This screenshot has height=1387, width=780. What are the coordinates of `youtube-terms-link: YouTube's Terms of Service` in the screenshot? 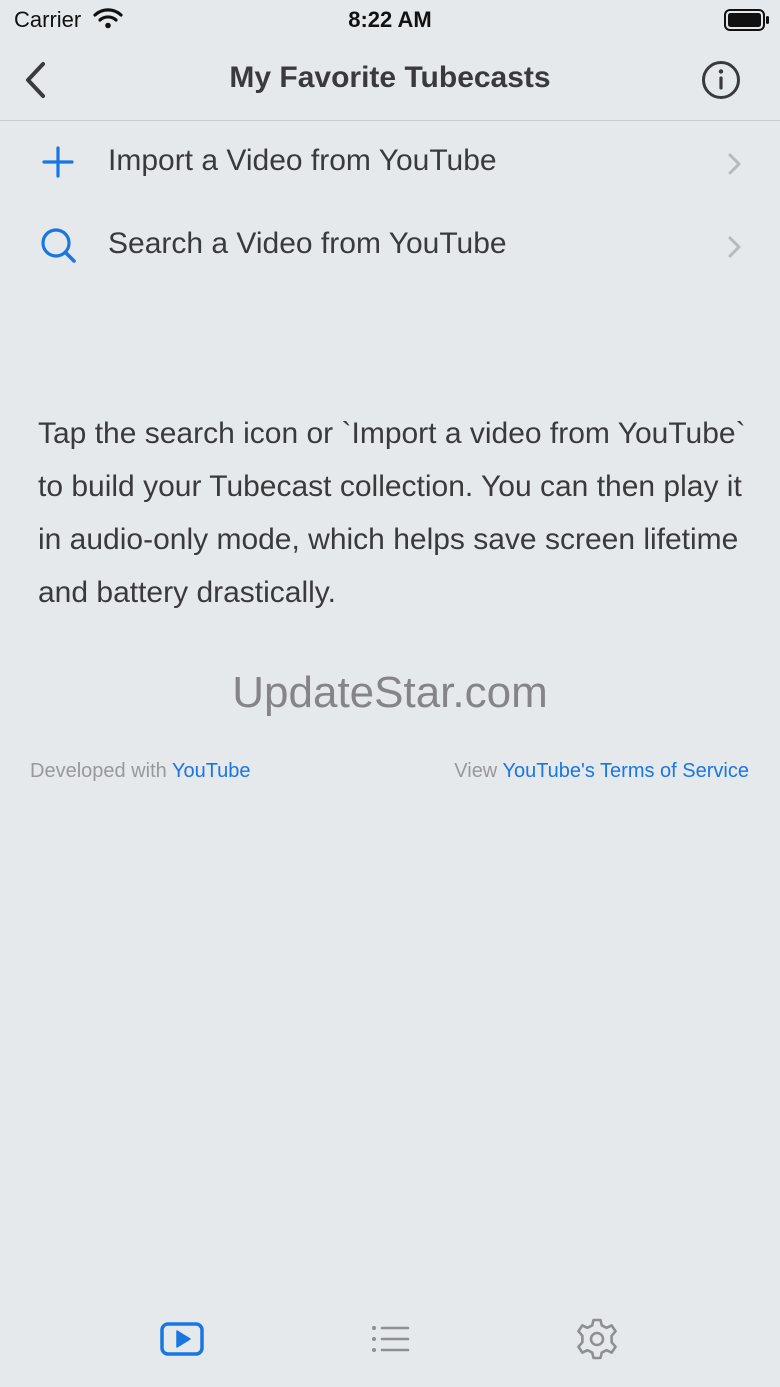 It's located at (625, 771).